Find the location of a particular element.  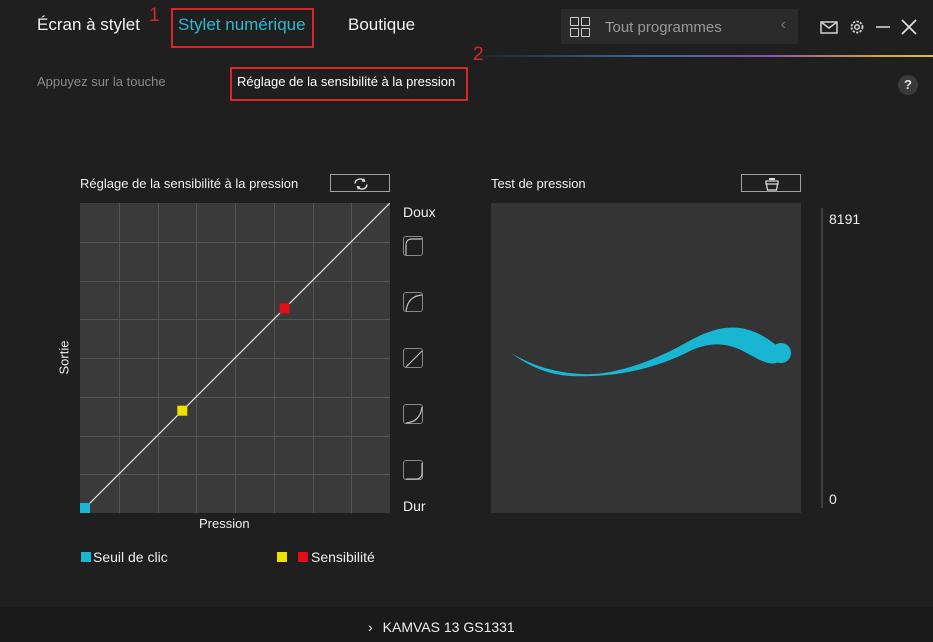

soft-label: Doux is located at coordinates (419, 212).